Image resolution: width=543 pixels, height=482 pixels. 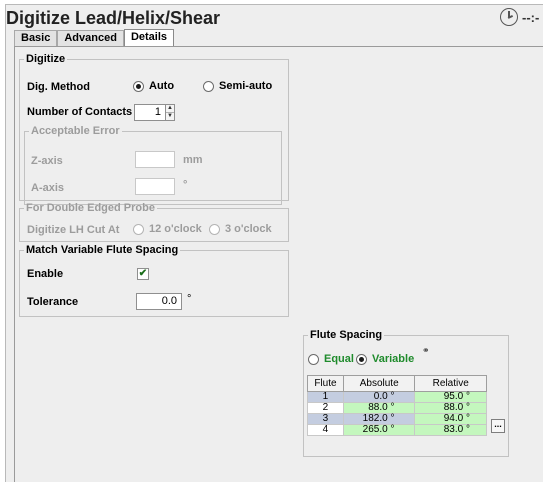 I want to click on z-axis-unit: mm, so click(x=193, y=160).